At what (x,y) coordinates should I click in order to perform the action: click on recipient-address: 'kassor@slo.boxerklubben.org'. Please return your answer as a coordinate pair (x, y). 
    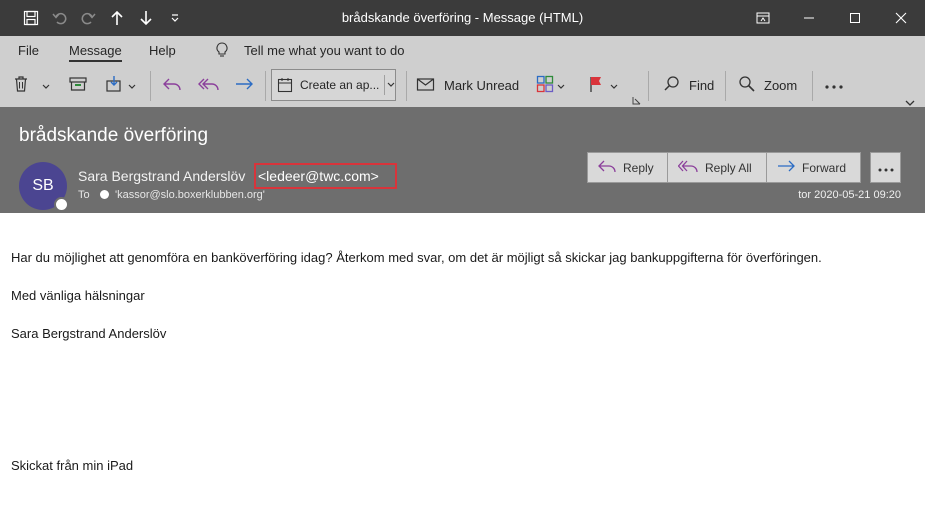
    Looking at the image, I should click on (190, 195).